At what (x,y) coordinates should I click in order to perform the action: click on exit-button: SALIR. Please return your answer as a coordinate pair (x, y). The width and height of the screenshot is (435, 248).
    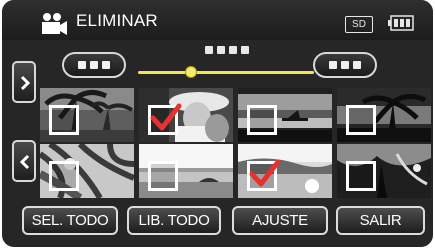
    Looking at the image, I should click on (380, 220).